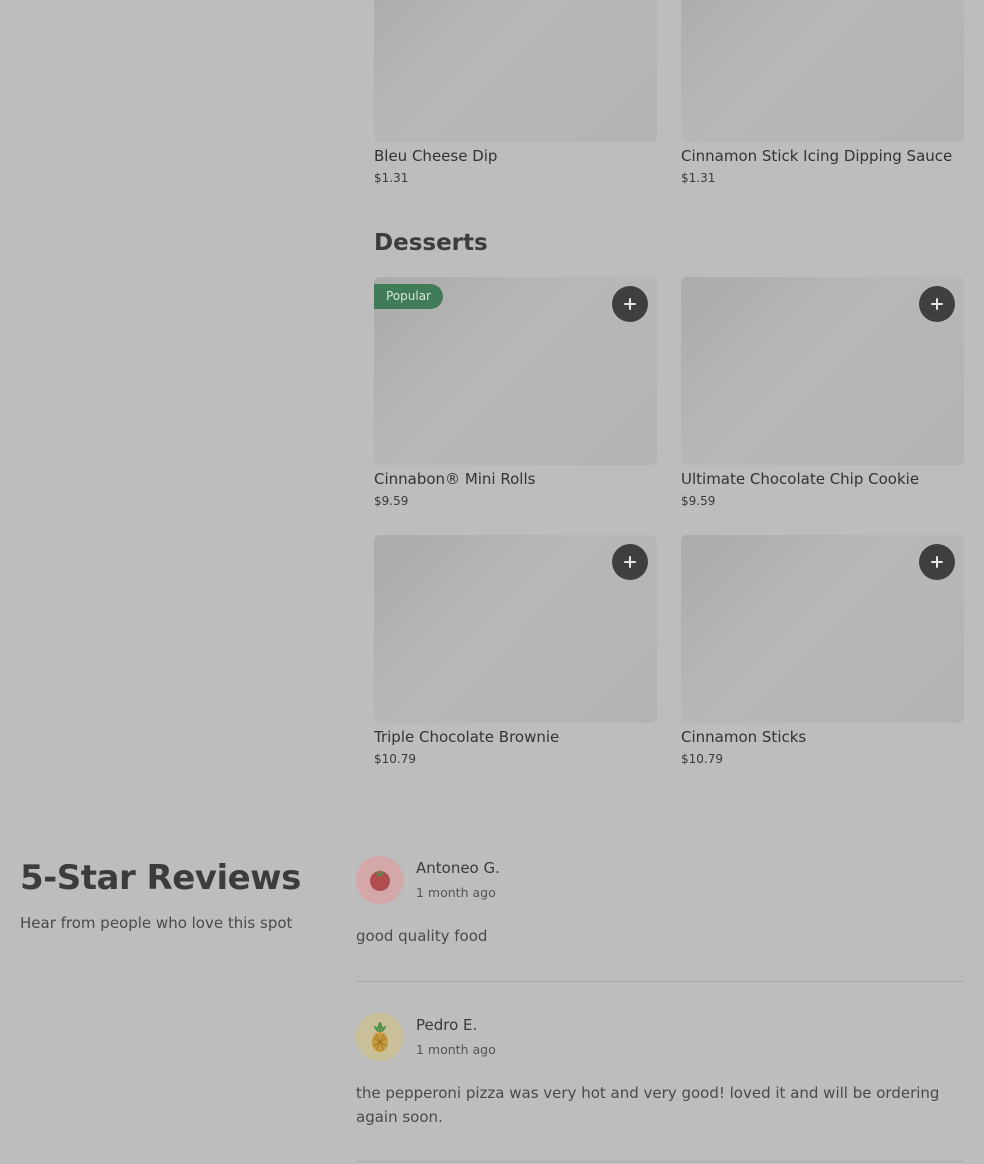  Describe the element at coordinates (455, 479) in the screenshot. I see `item-name: Cinnabon® Mini Rolls` at that location.